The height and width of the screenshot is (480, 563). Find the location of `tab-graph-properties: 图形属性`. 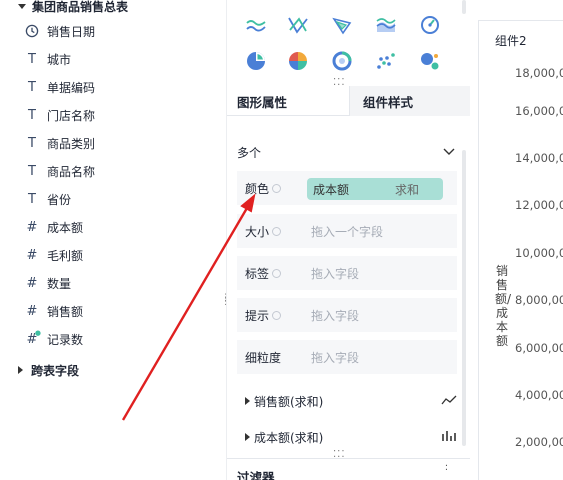

tab-graph-properties: 图形属性 is located at coordinates (262, 101).